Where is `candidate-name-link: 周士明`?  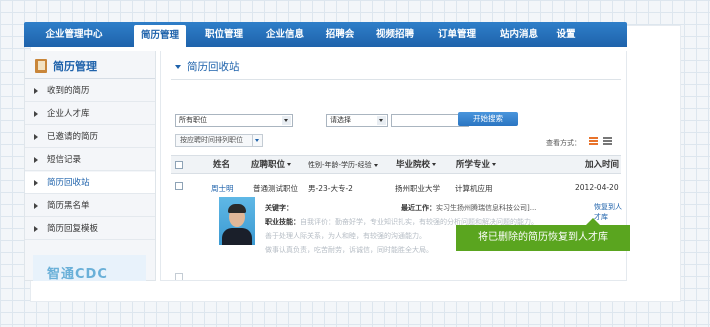
candidate-name-link: 周士明 is located at coordinates (222, 188).